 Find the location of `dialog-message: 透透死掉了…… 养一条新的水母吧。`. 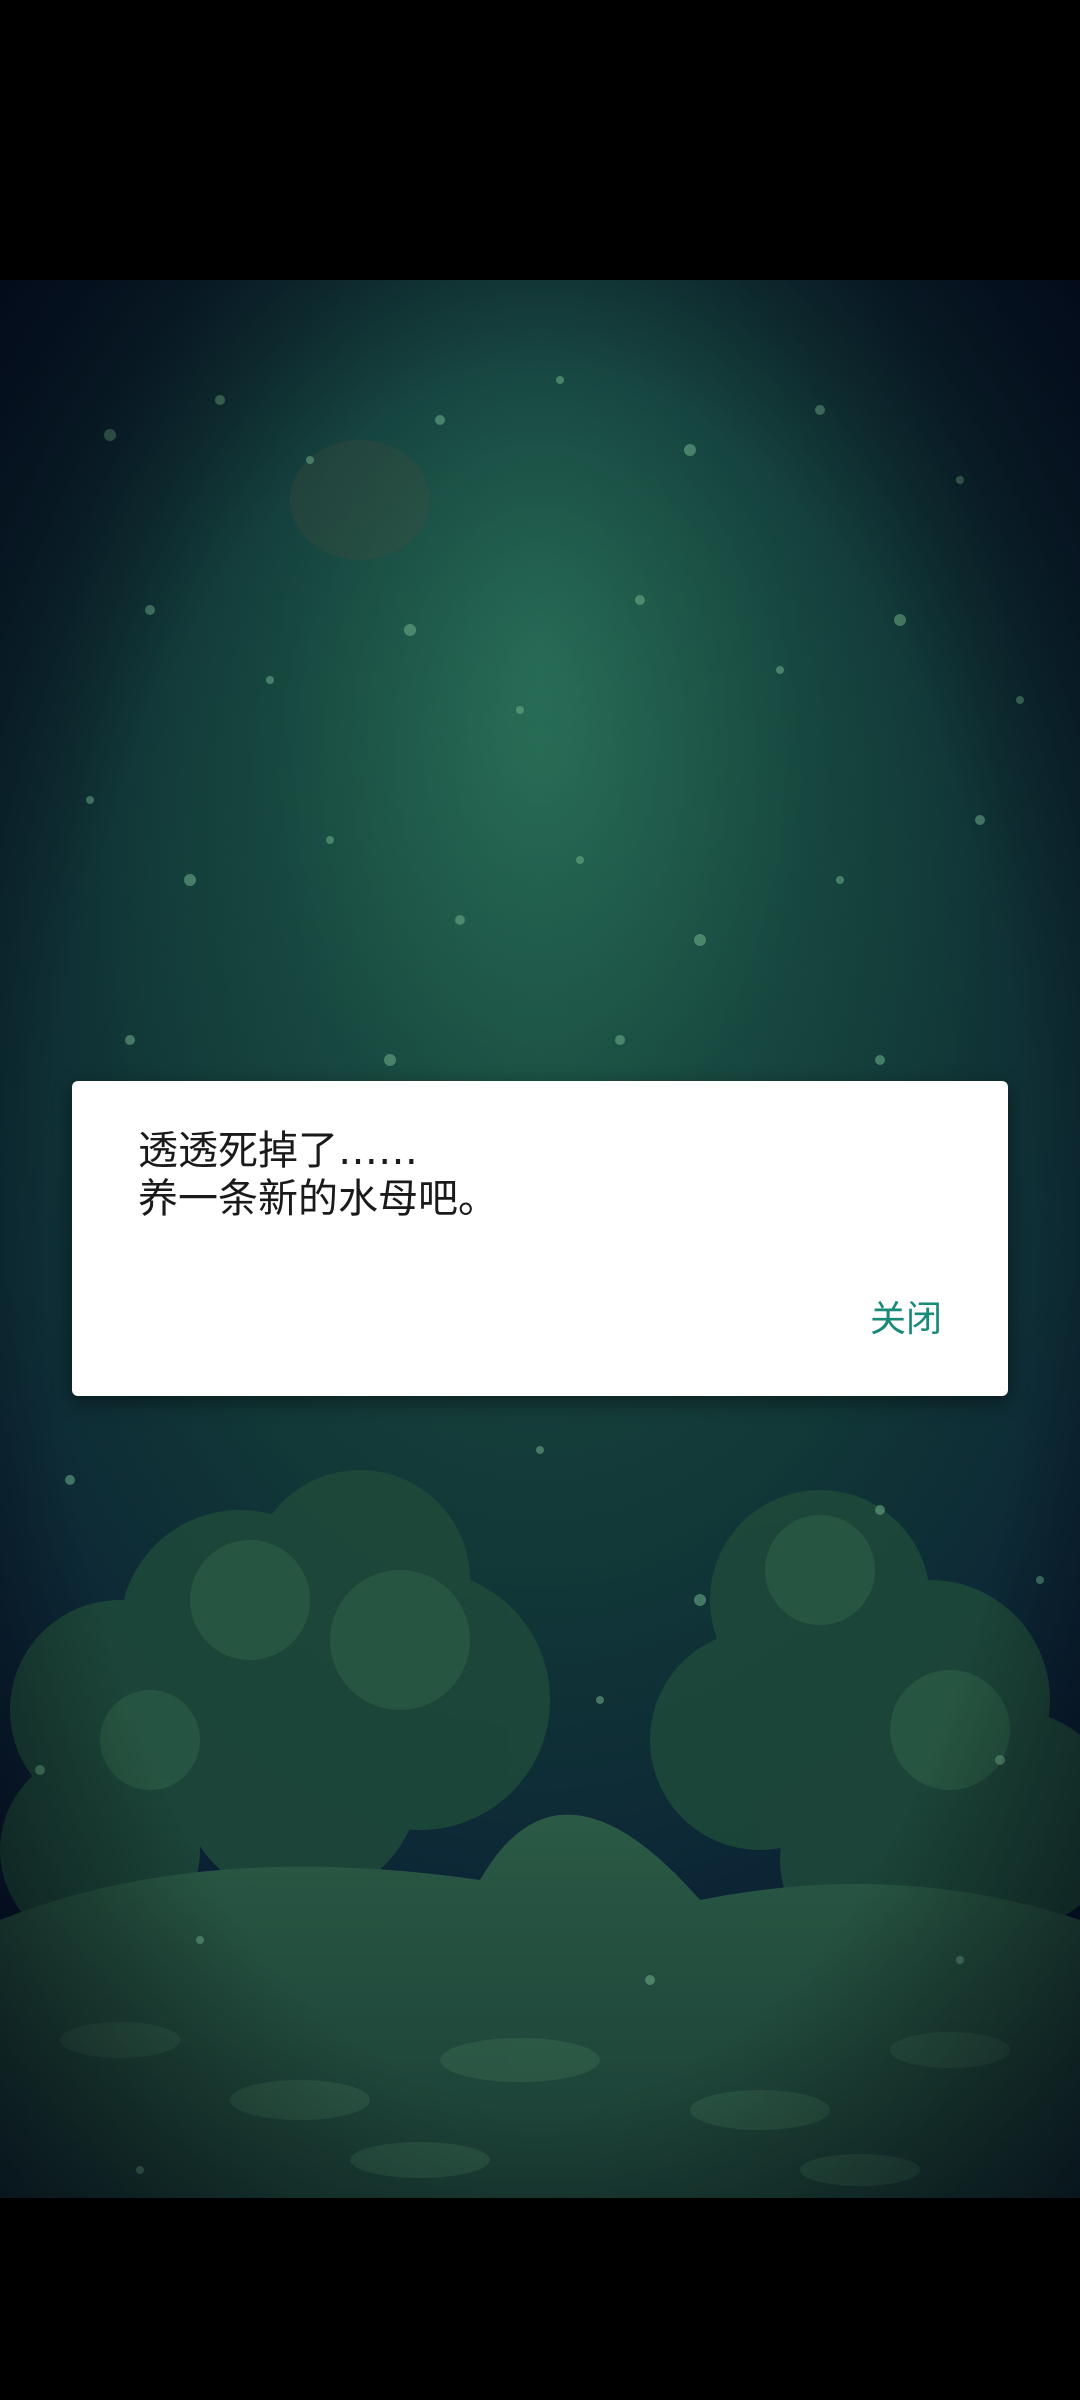

dialog-message: 透透死掉了…… 养一条新的水母吧。 is located at coordinates (538, 1175).